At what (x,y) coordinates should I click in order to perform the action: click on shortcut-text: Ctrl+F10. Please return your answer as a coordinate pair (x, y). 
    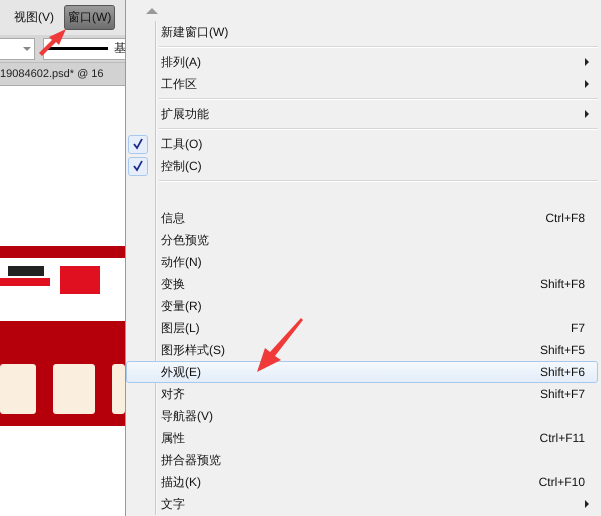
    Looking at the image, I should click on (561, 482).